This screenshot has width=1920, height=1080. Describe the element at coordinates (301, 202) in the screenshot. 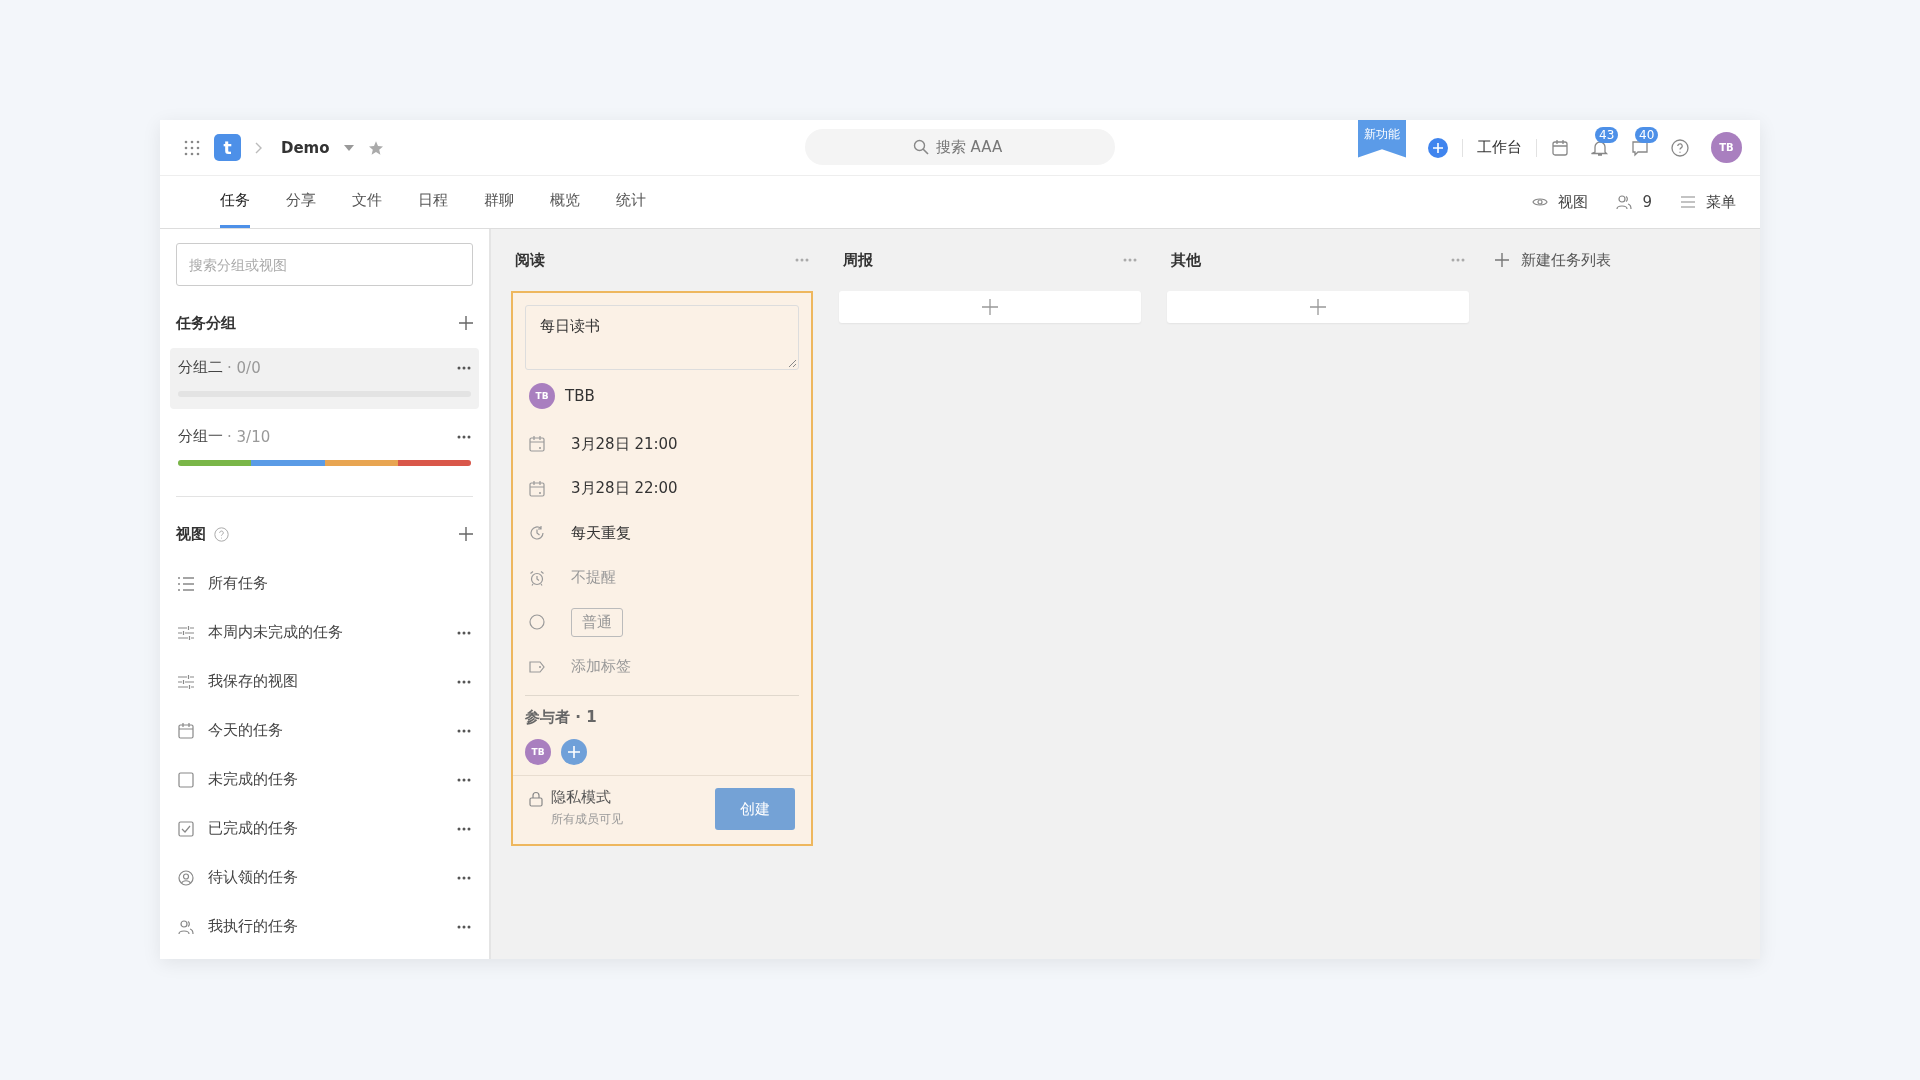

I see `tab: 分享` at that location.